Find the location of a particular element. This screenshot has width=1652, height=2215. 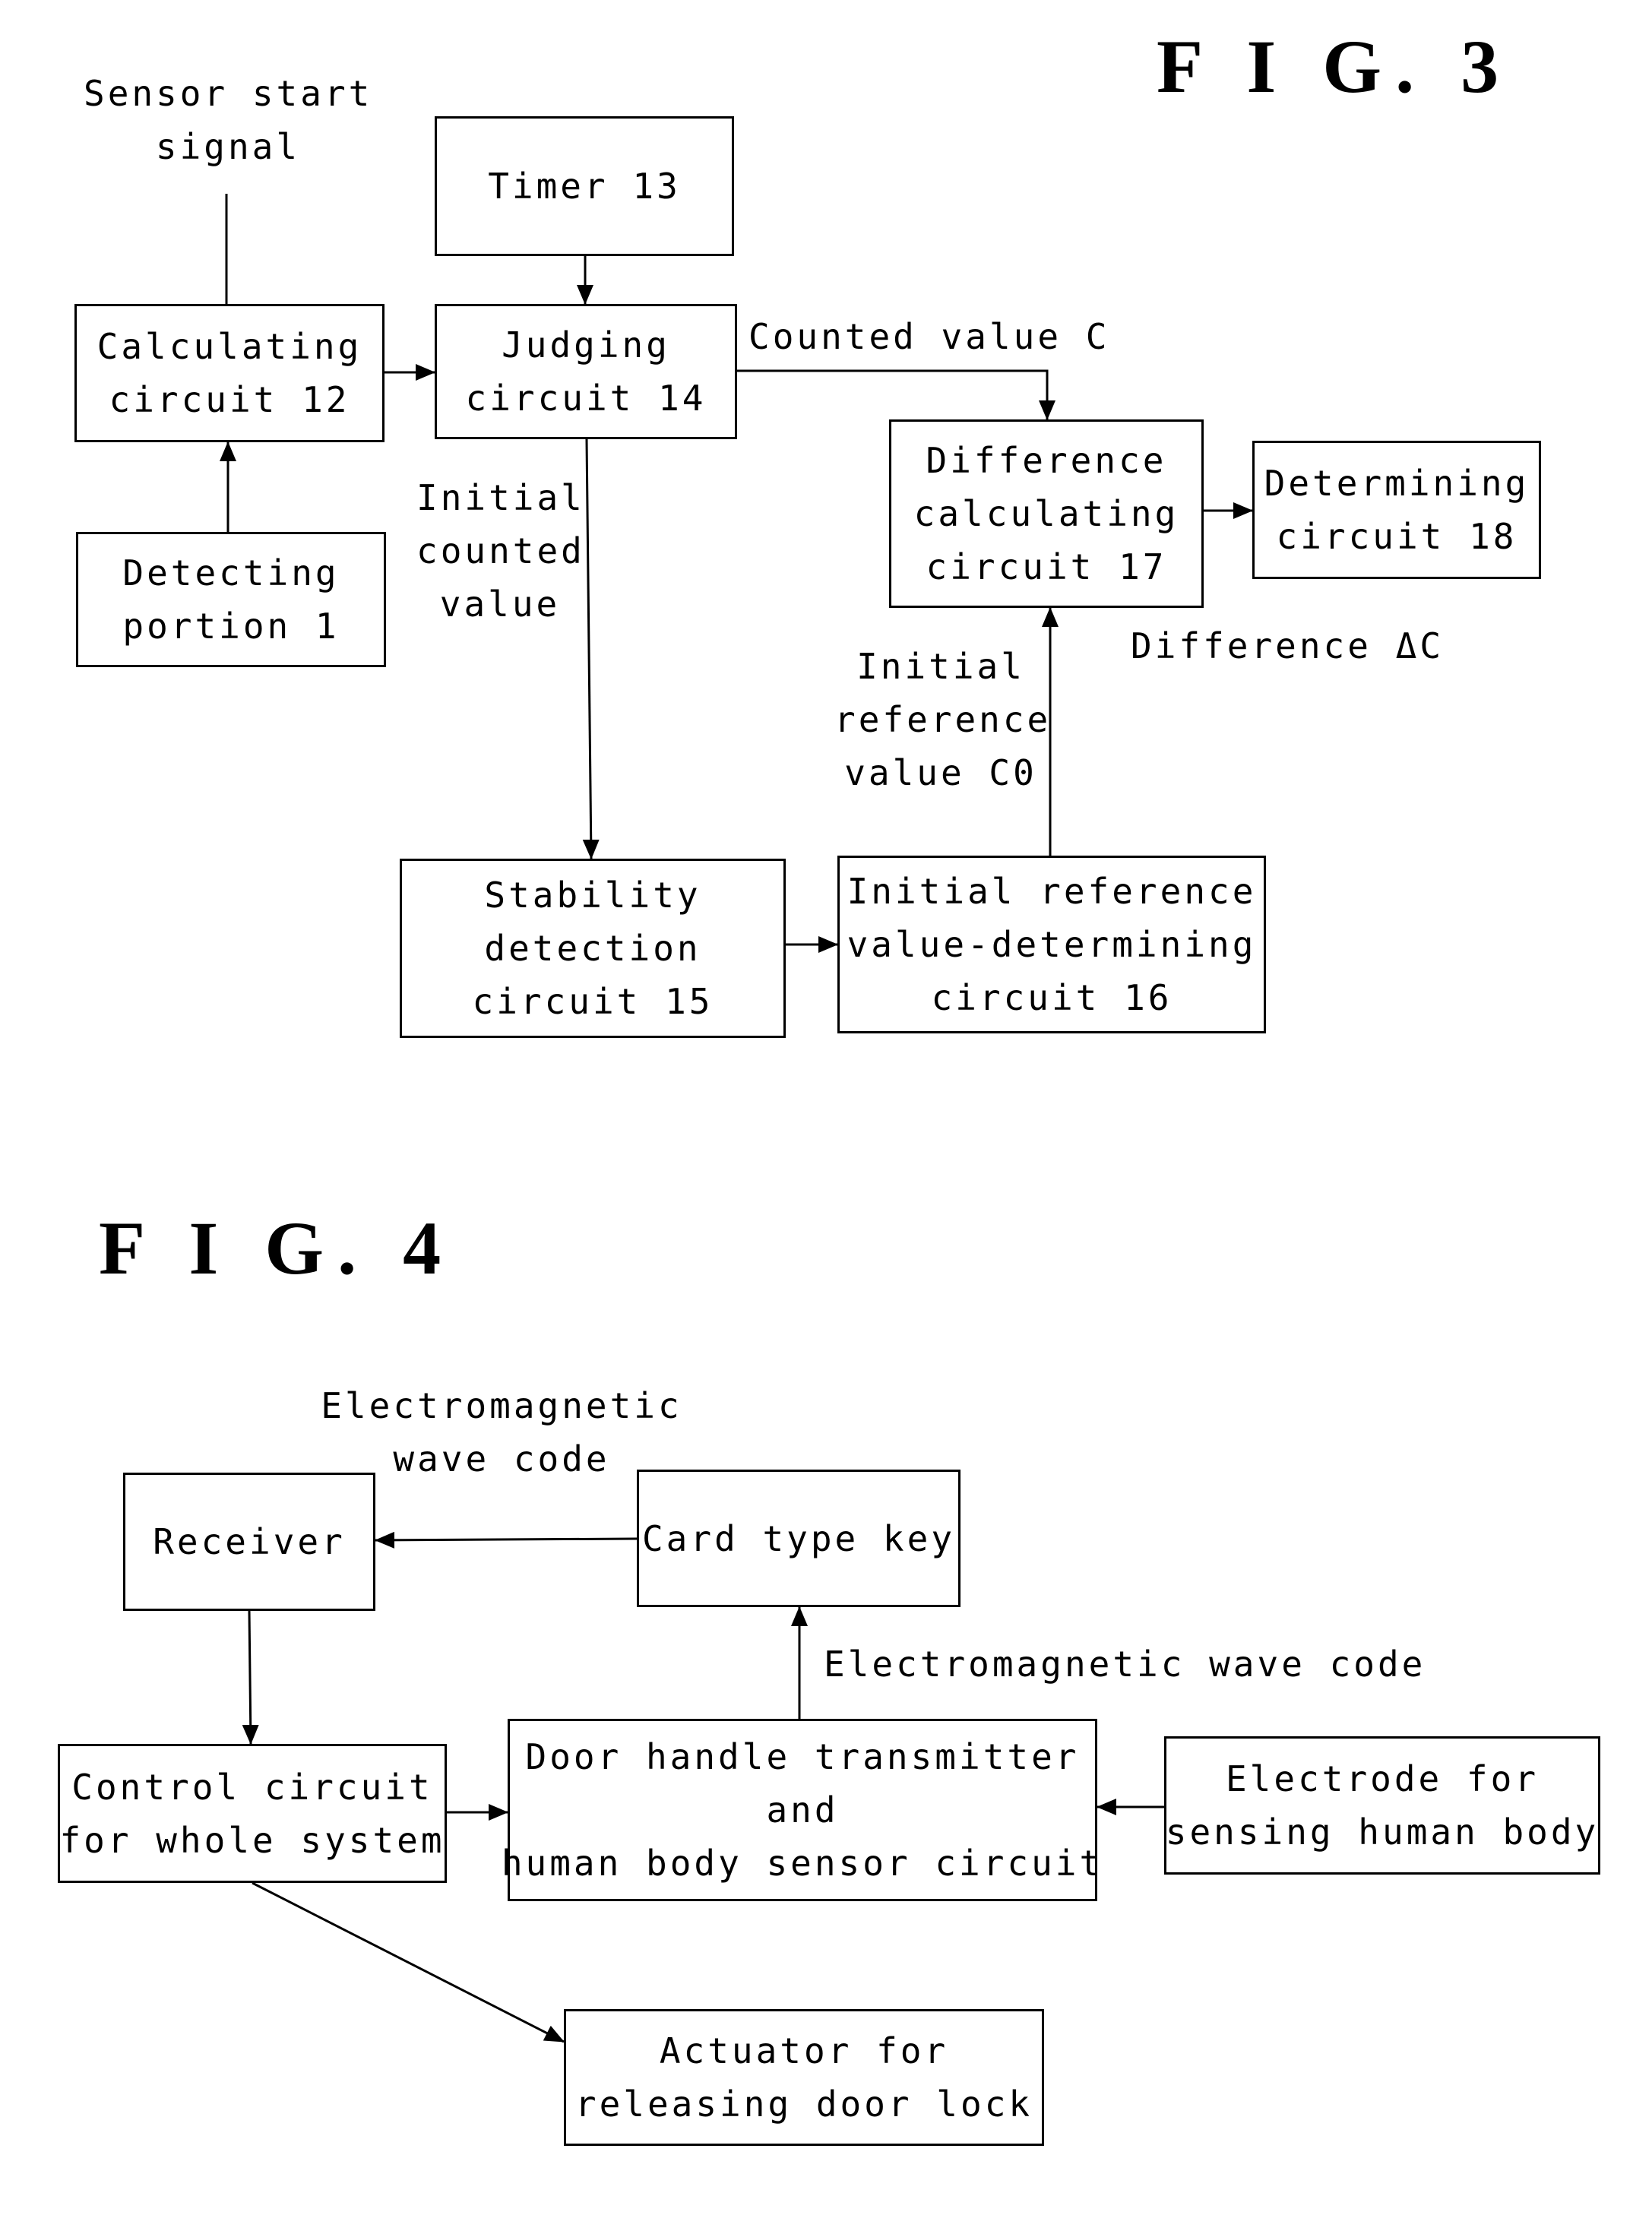

label-line: value C0 is located at coordinates (940, 772).